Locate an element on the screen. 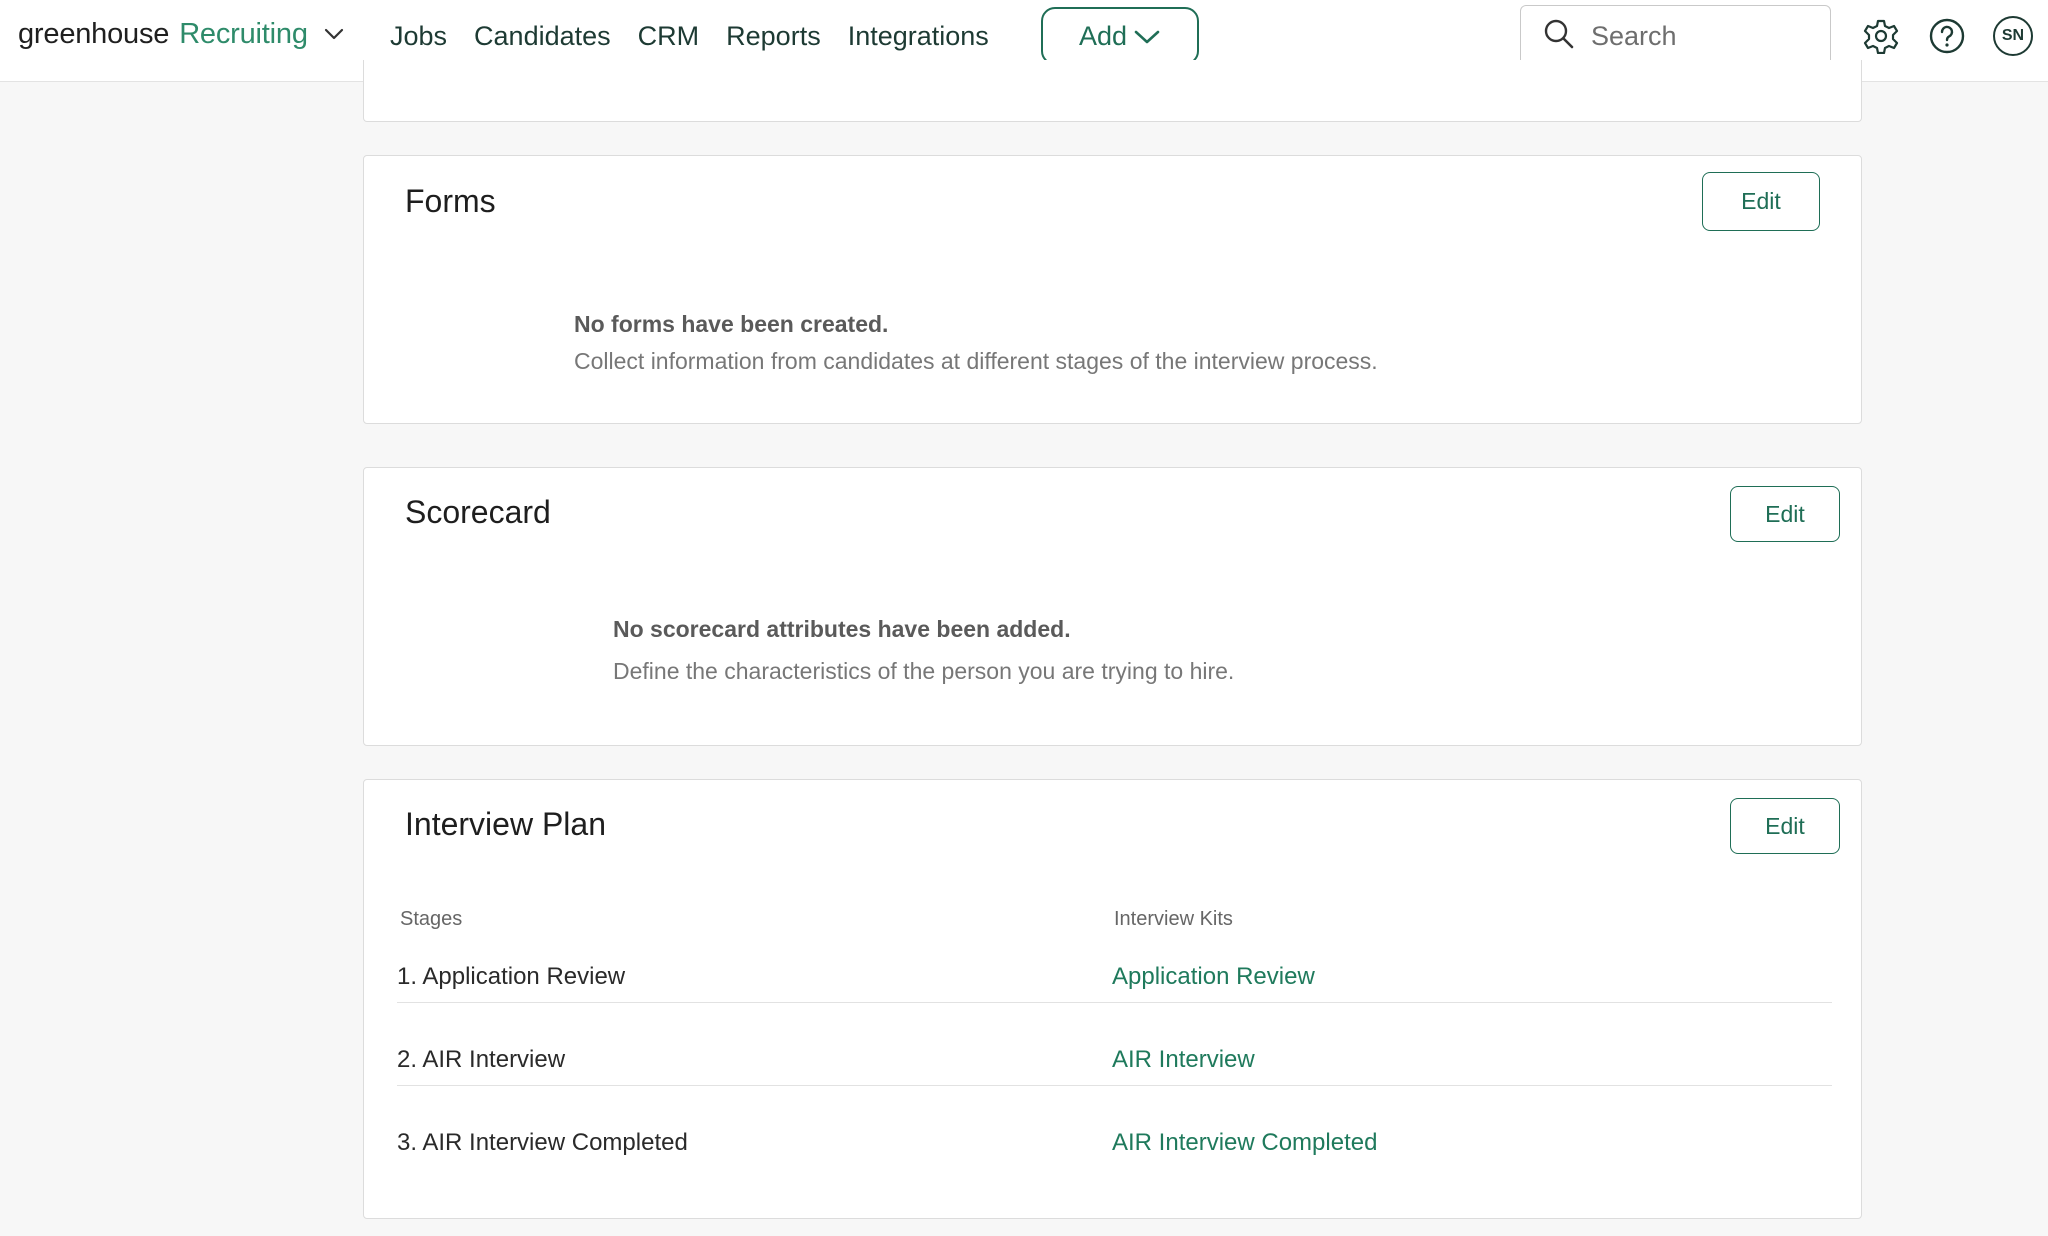 Image resolution: width=2048 pixels, height=1236 pixels. search-input is located at coordinates (1699, 36).